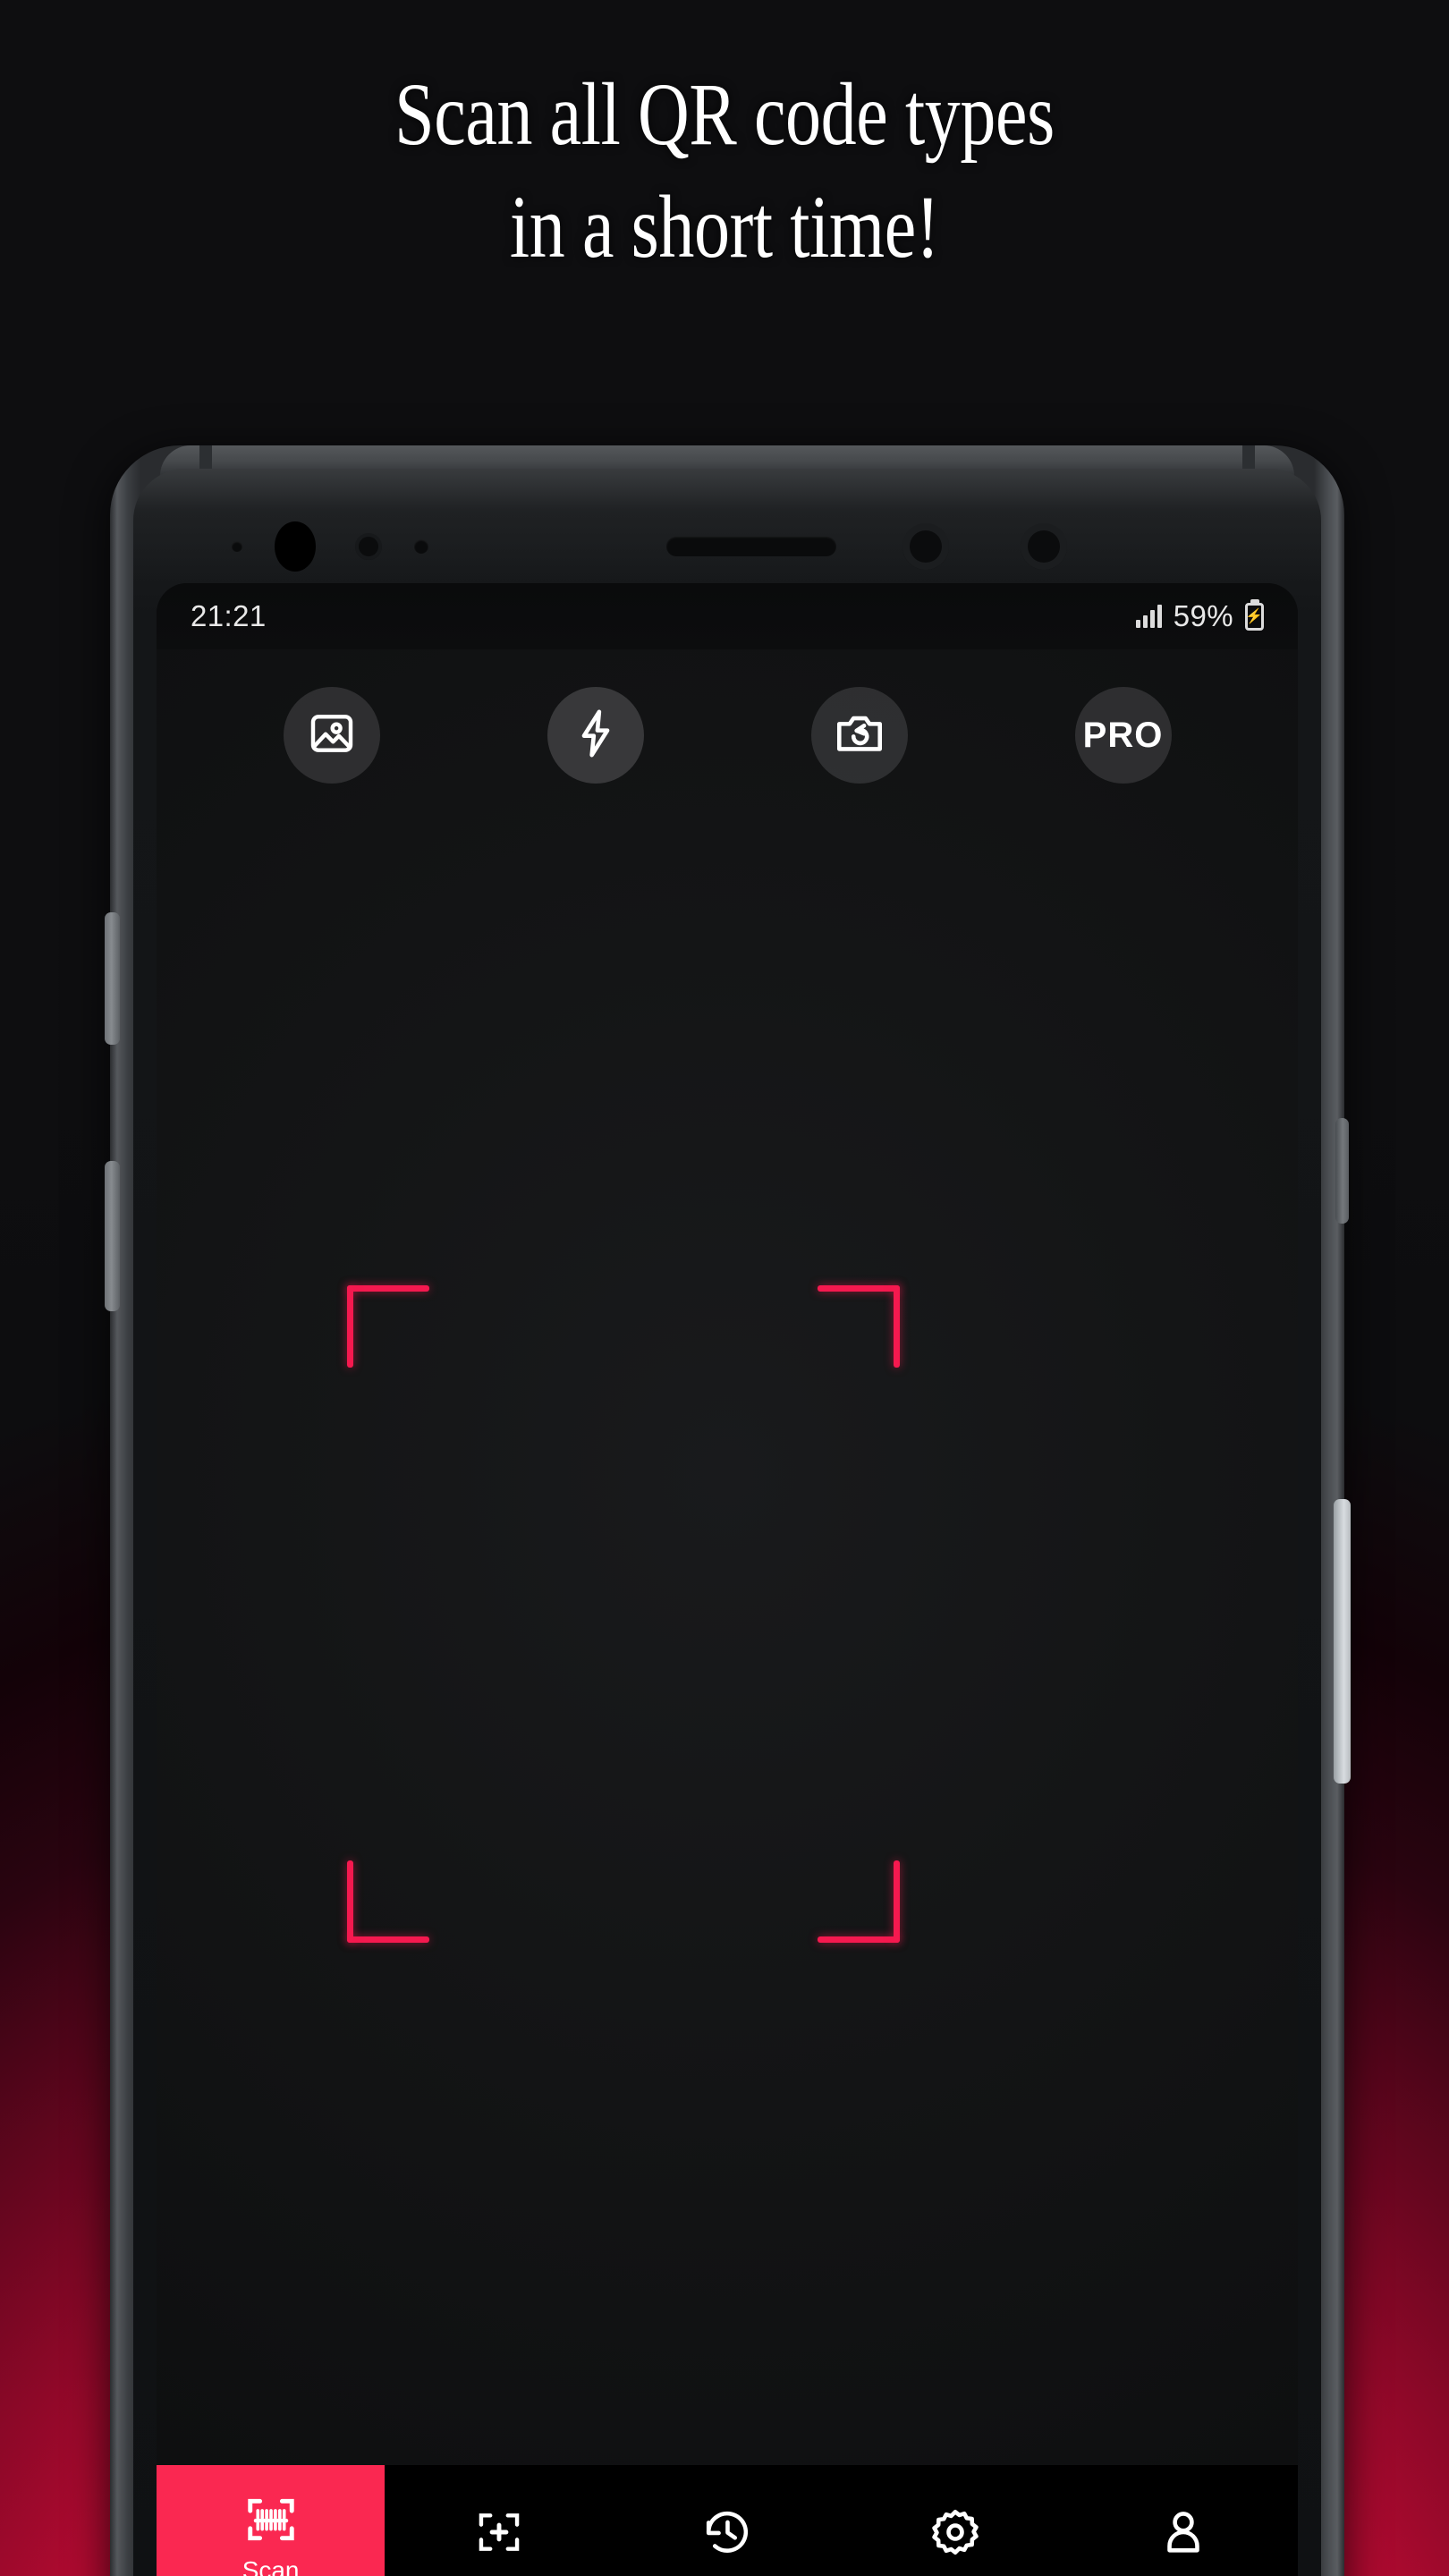 The width and height of the screenshot is (1449, 2576). What do you see at coordinates (112, 1236) in the screenshot?
I see `volume-down-button` at bounding box center [112, 1236].